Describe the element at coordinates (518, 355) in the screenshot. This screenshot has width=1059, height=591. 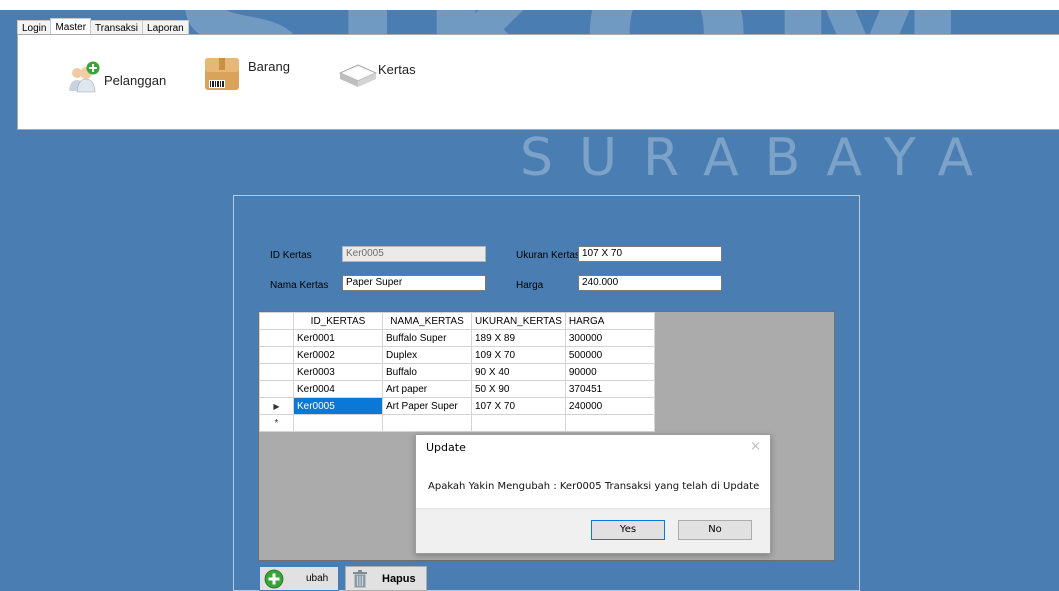
I see `cell-ukuran: 109 X 70` at that location.